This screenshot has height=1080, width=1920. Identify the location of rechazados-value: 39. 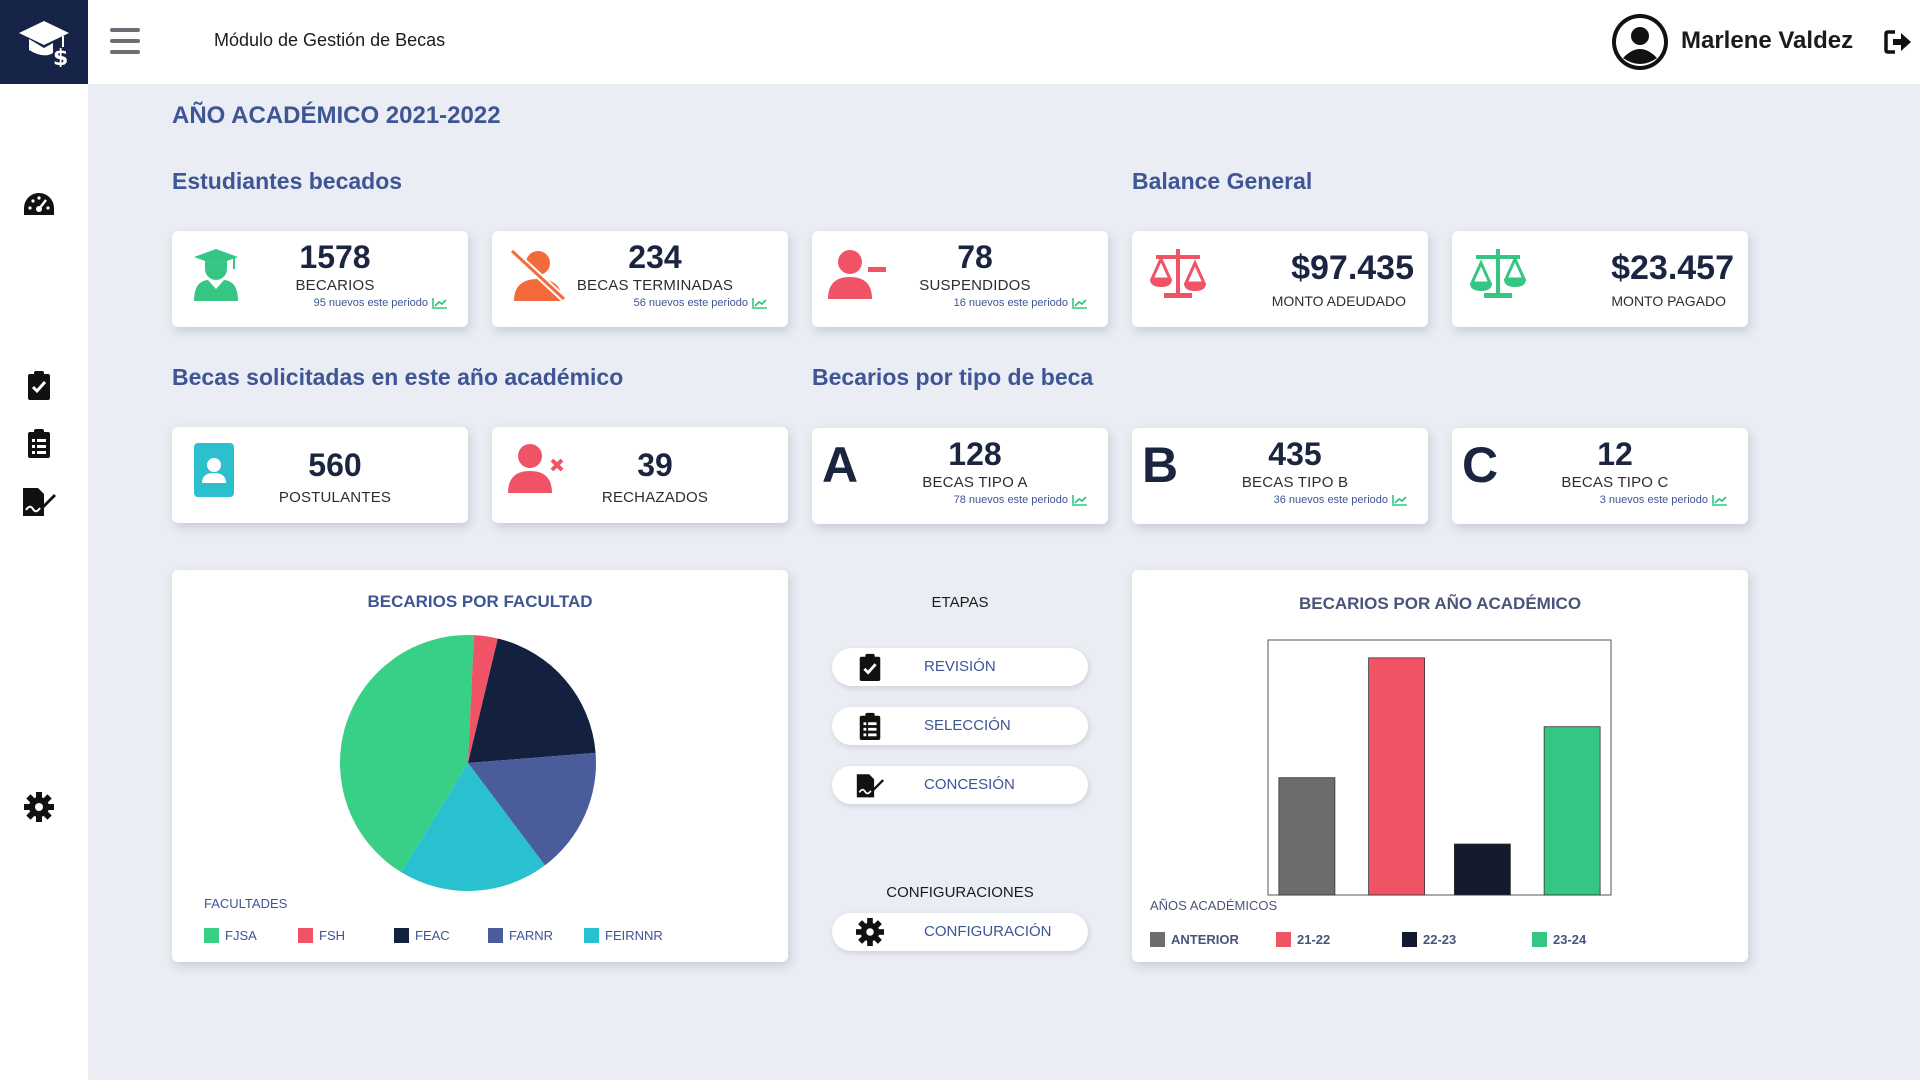
(655, 465).